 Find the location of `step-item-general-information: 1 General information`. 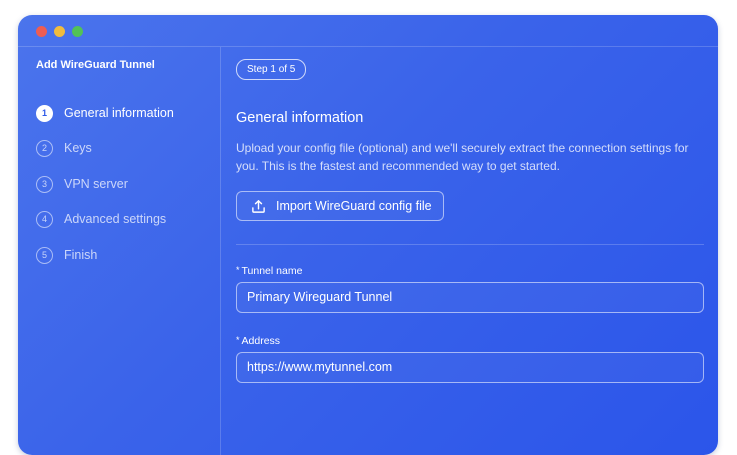

step-item-general-information: 1 General information is located at coordinates (105, 113).